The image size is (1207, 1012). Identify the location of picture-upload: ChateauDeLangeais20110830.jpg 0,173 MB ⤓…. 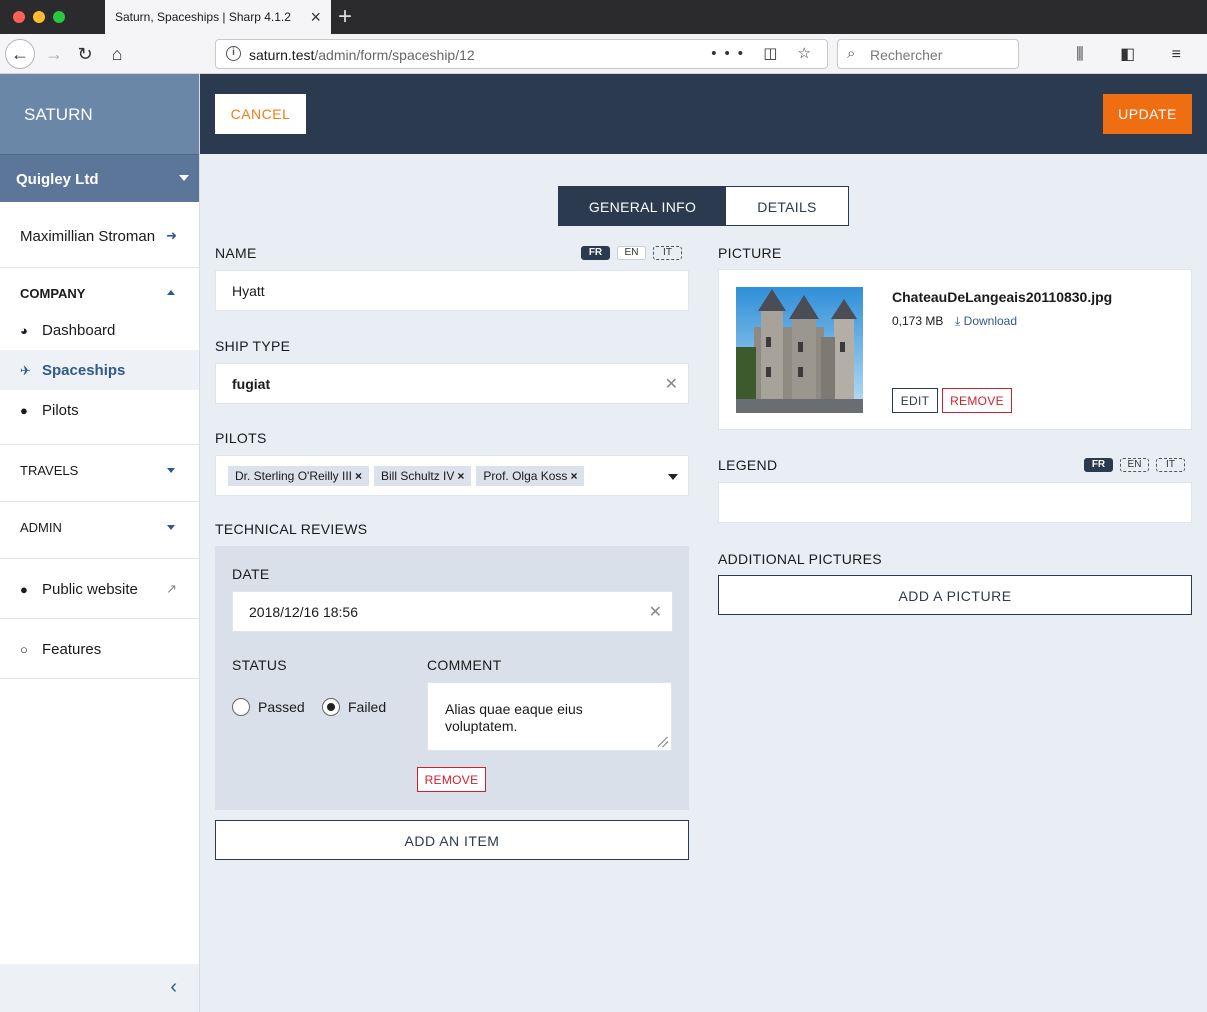
(955, 349).